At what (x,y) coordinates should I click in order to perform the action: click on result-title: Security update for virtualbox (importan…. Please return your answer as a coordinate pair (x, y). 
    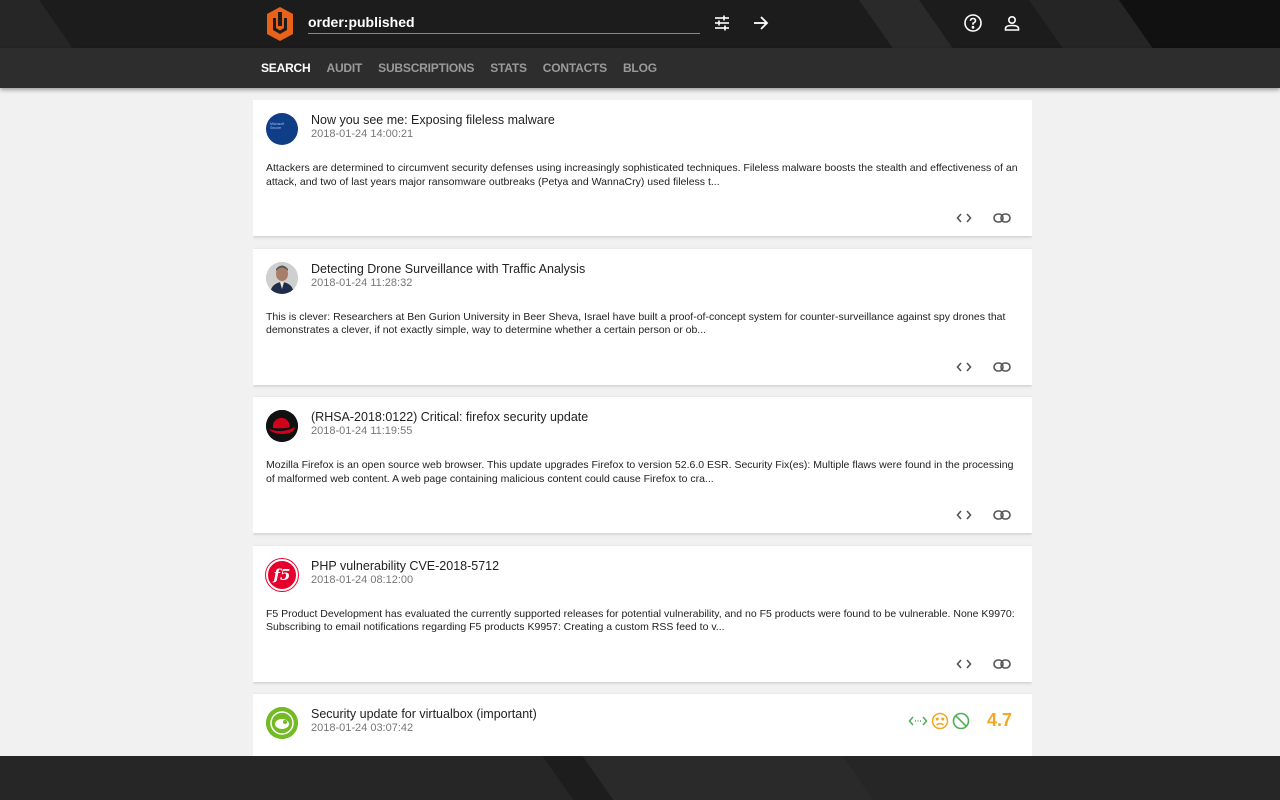
    Looking at the image, I should click on (424, 714).